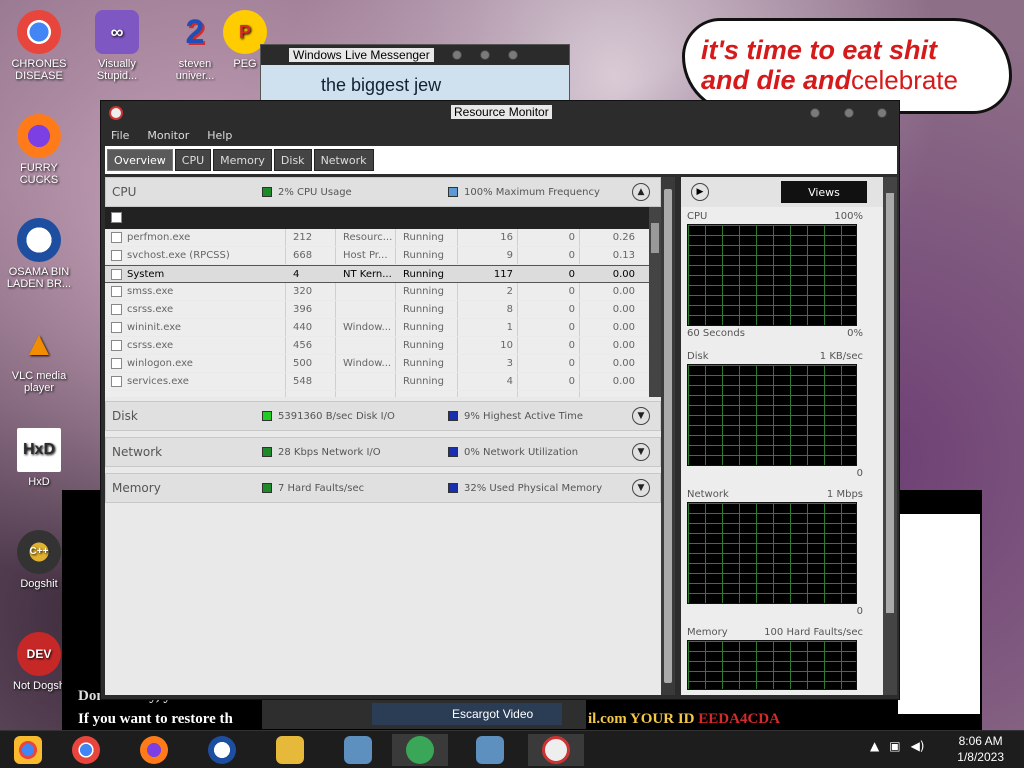  I want to click on tab-disk: Disk, so click(292, 160).